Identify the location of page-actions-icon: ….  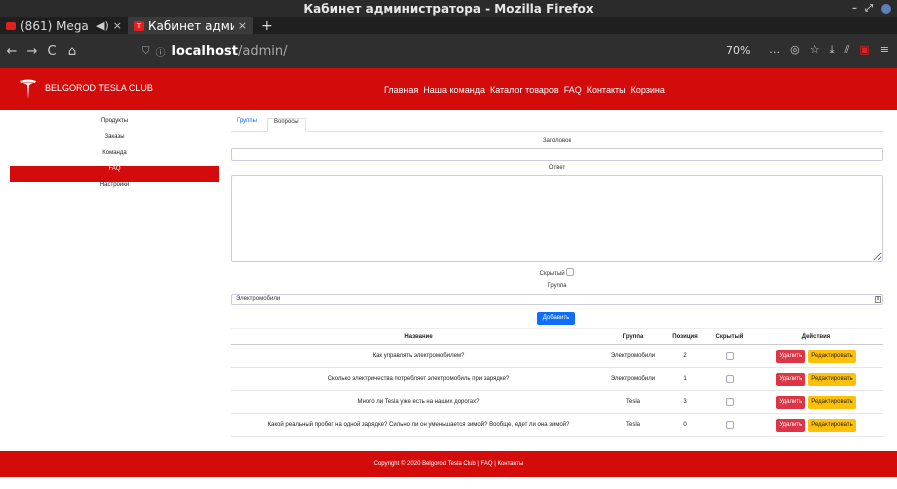
(774, 50).